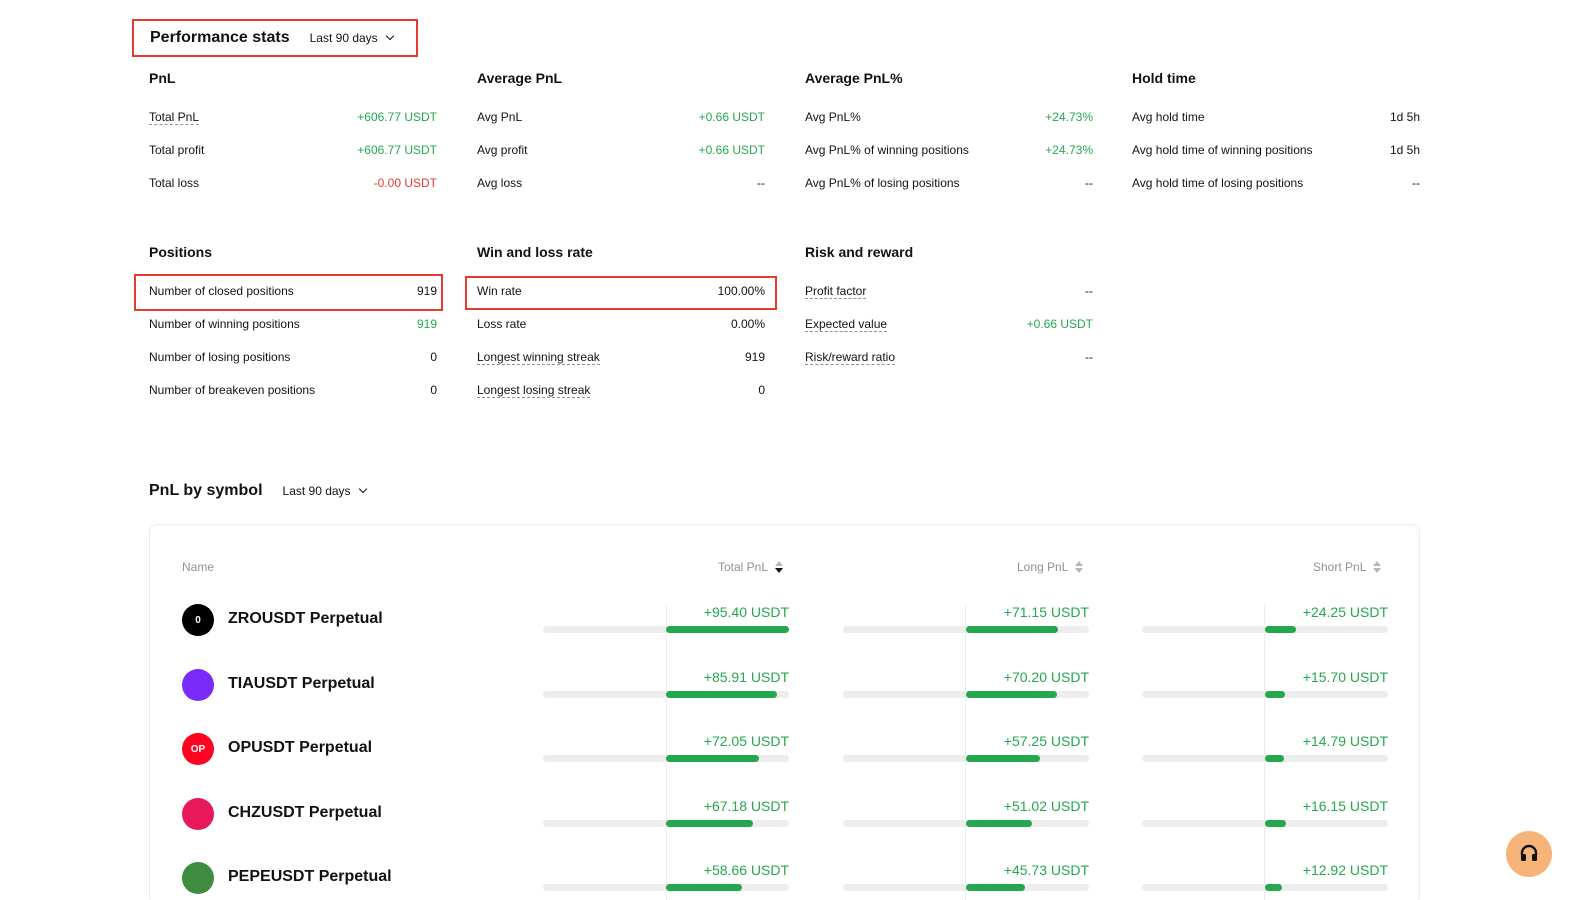  Describe the element at coordinates (301, 684) in the screenshot. I see `symbol-name: TIAUSDT Perpetual` at that location.